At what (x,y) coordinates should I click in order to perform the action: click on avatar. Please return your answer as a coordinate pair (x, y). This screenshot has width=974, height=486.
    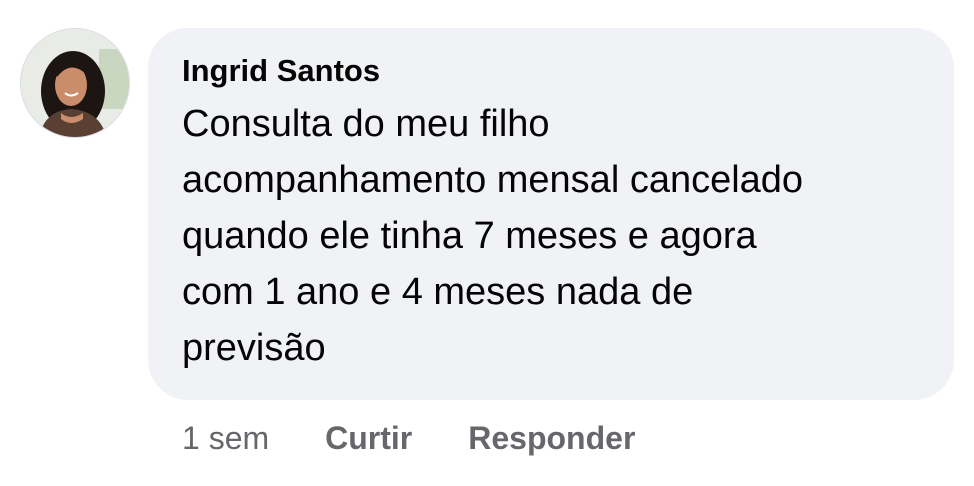
    Looking at the image, I should click on (75, 83).